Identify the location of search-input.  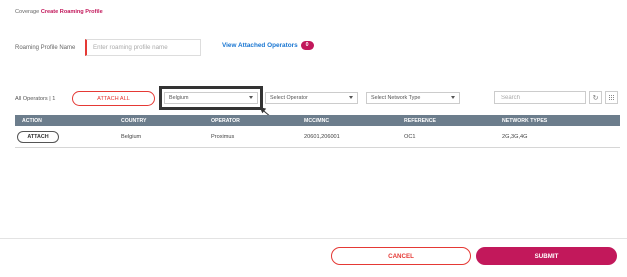
(540, 97).